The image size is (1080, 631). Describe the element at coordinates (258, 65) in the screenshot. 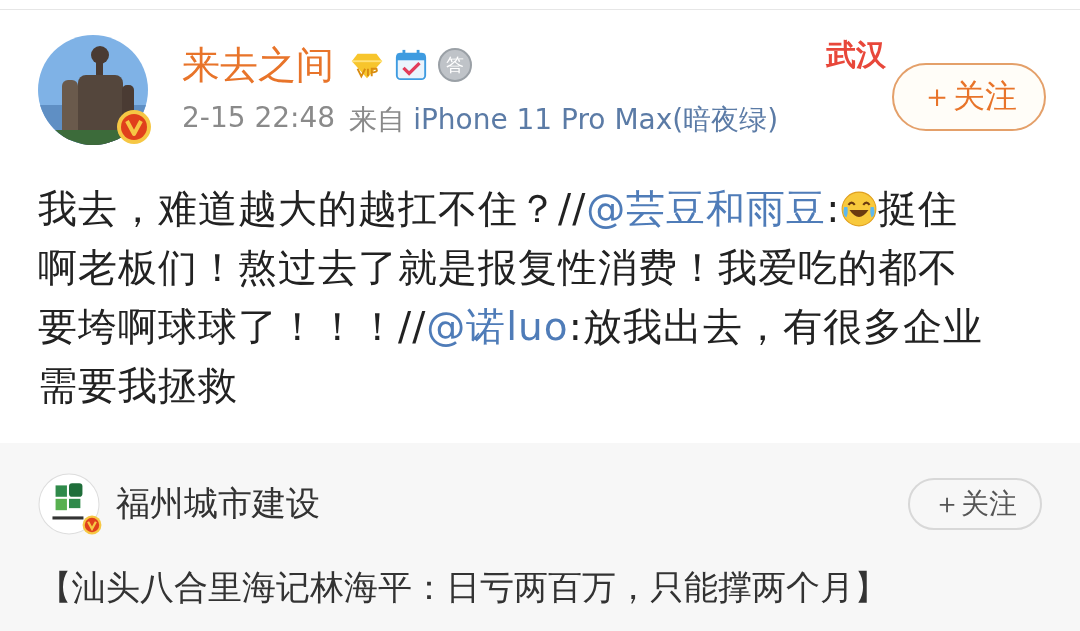

I see `user-name: 来去之间` at that location.